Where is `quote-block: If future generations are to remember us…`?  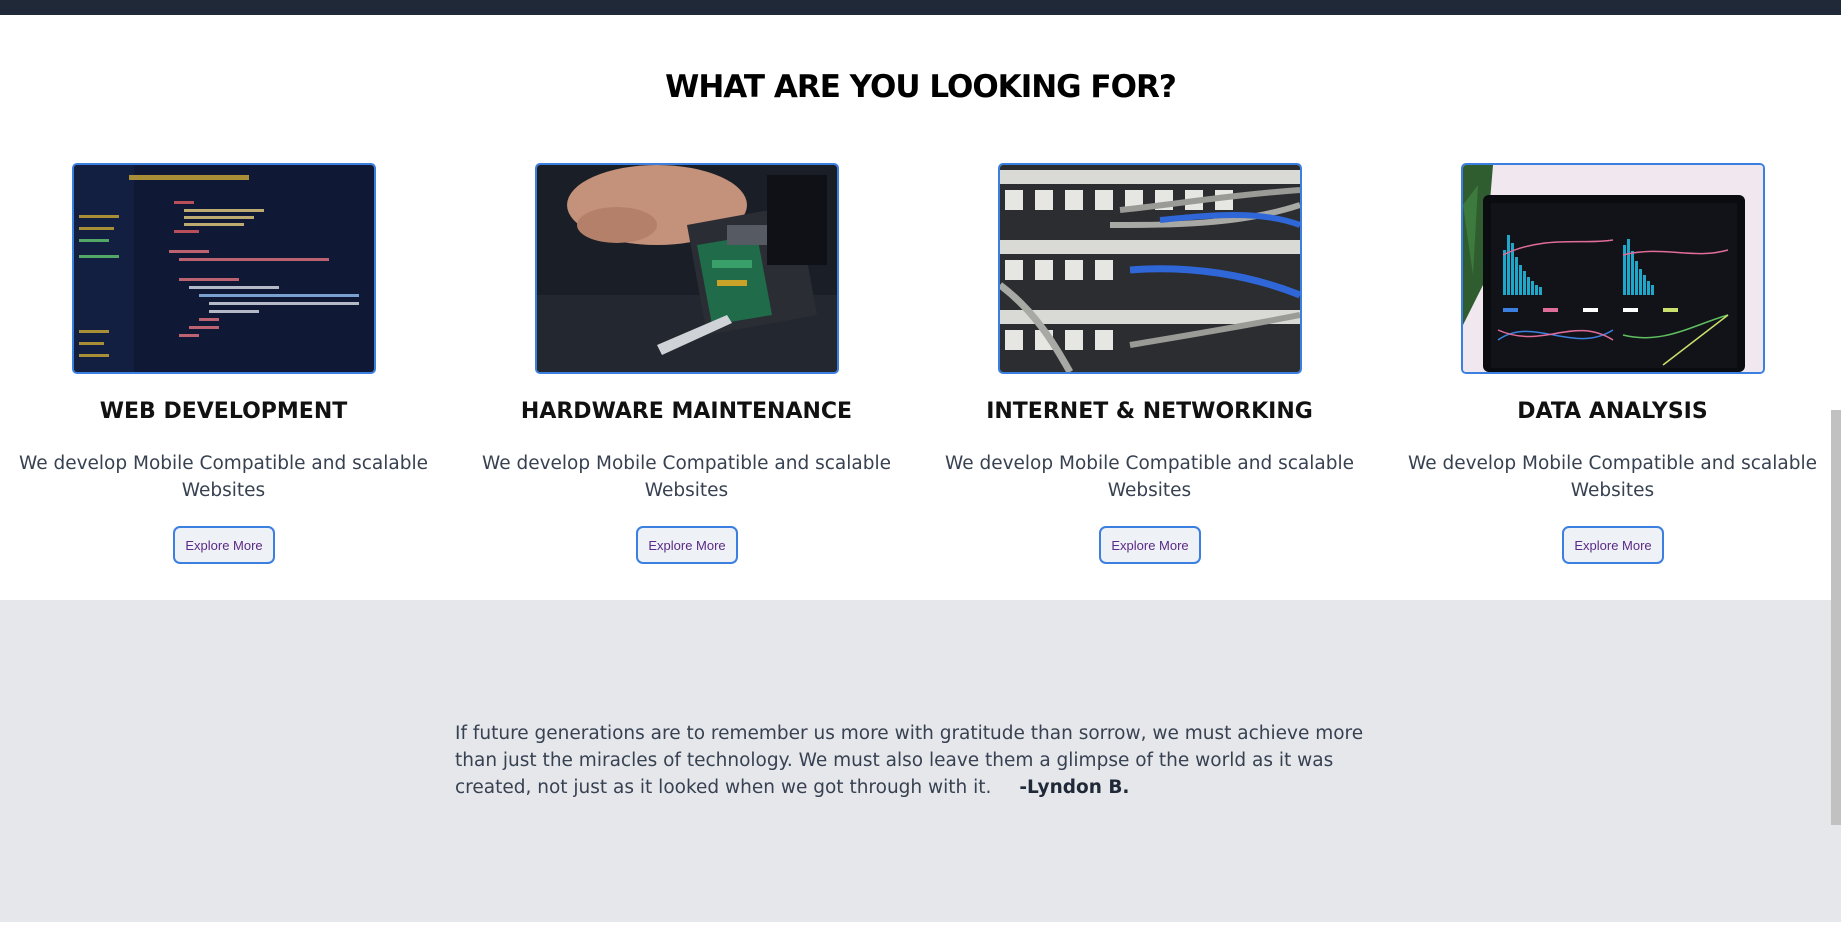 quote-block: If future generations are to remember us… is located at coordinates (920, 760).